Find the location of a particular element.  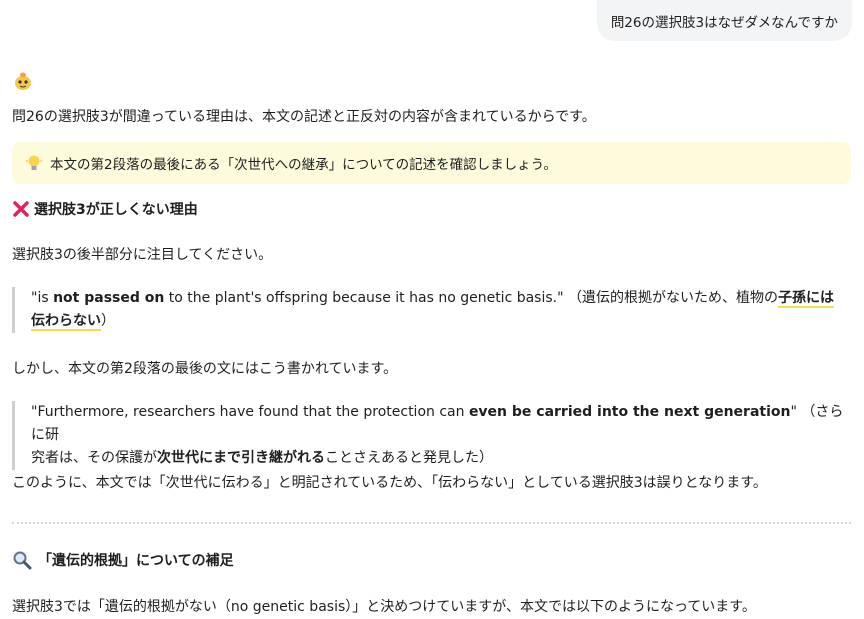

quote2-part: 究者は、その保護が is located at coordinates (94, 458).